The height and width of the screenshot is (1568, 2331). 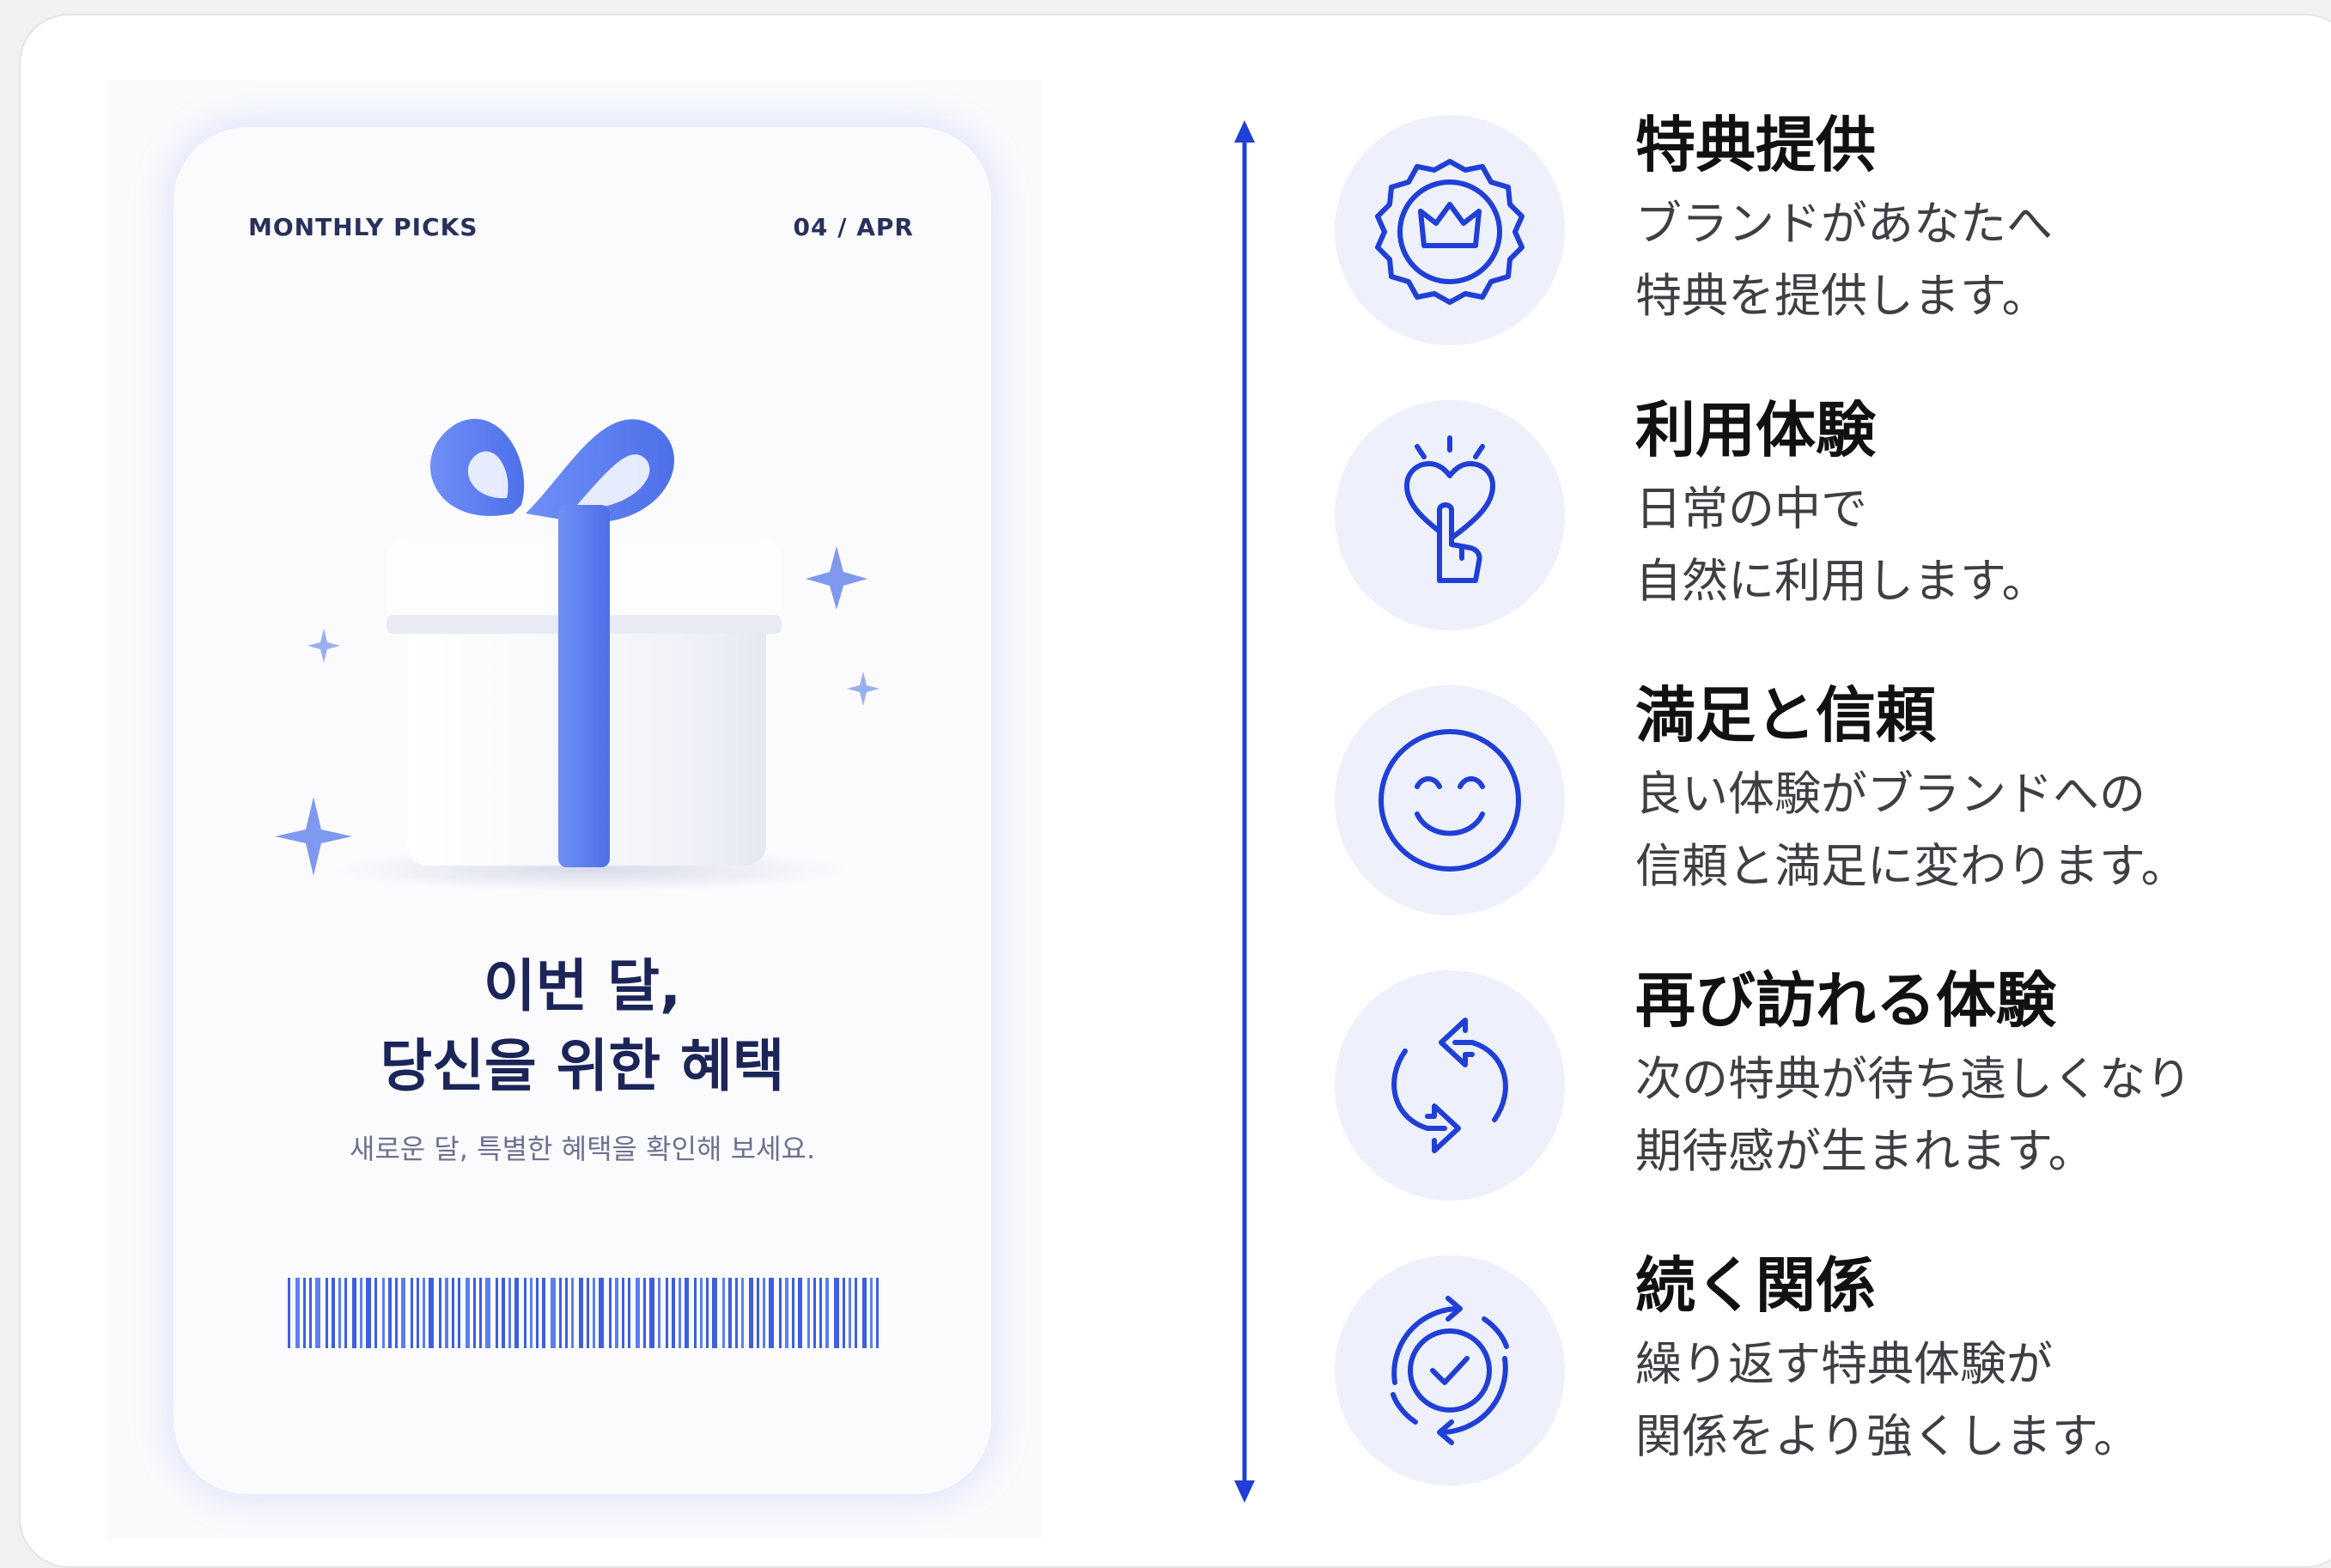 What do you see at coordinates (1245, 811) in the screenshot?
I see `vertical-arrow-line` at bounding box center [1245, 811].